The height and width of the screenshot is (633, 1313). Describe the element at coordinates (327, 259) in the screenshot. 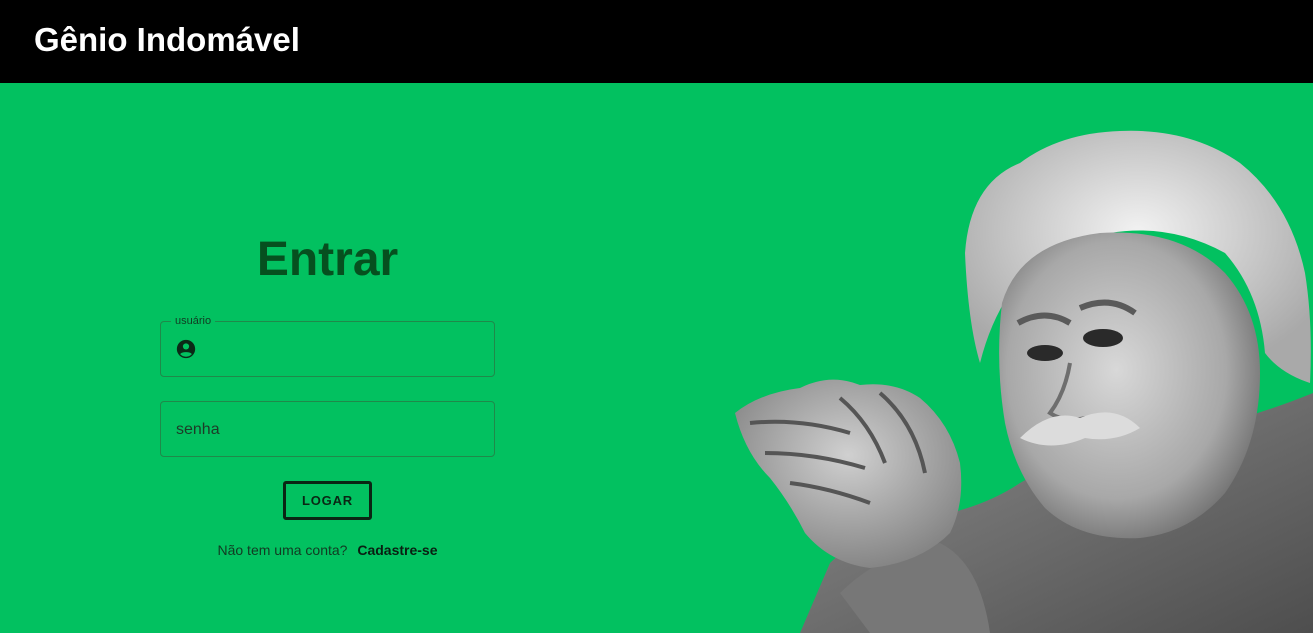

I see `login-heading: Entrar` at that location.